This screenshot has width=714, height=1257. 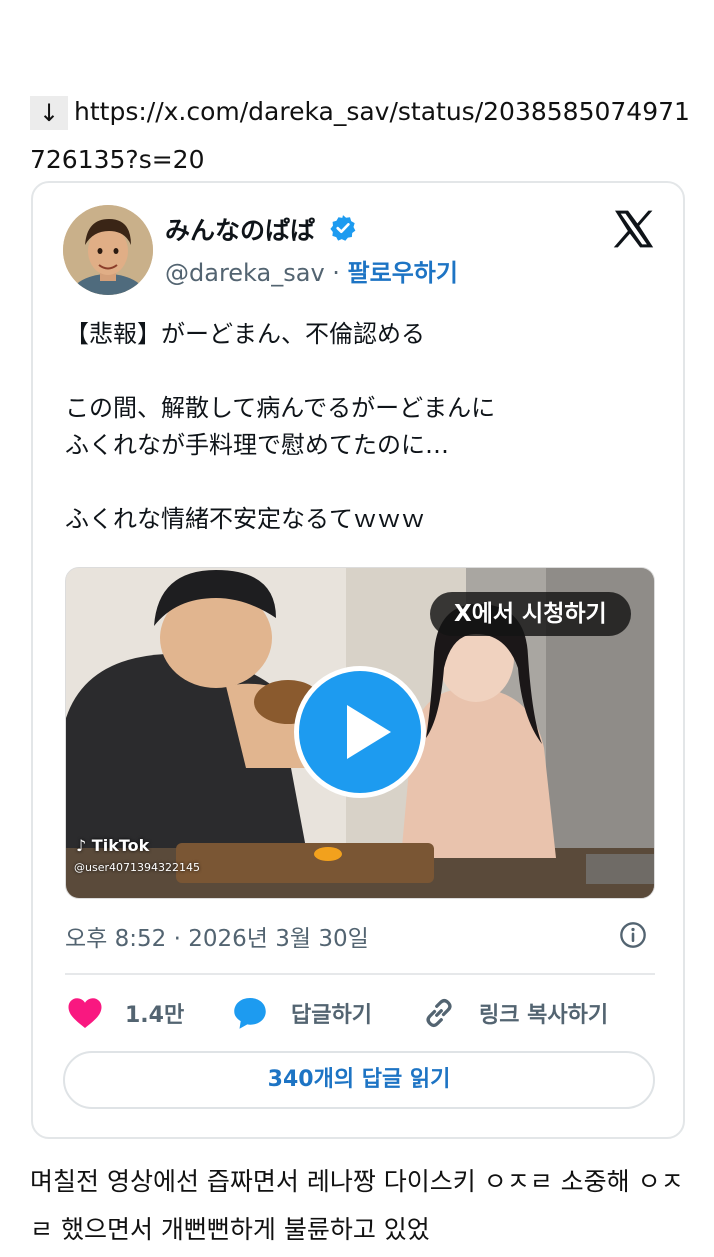 I want to click on reply-label: 답글하기, so click(x=331, y=1015).